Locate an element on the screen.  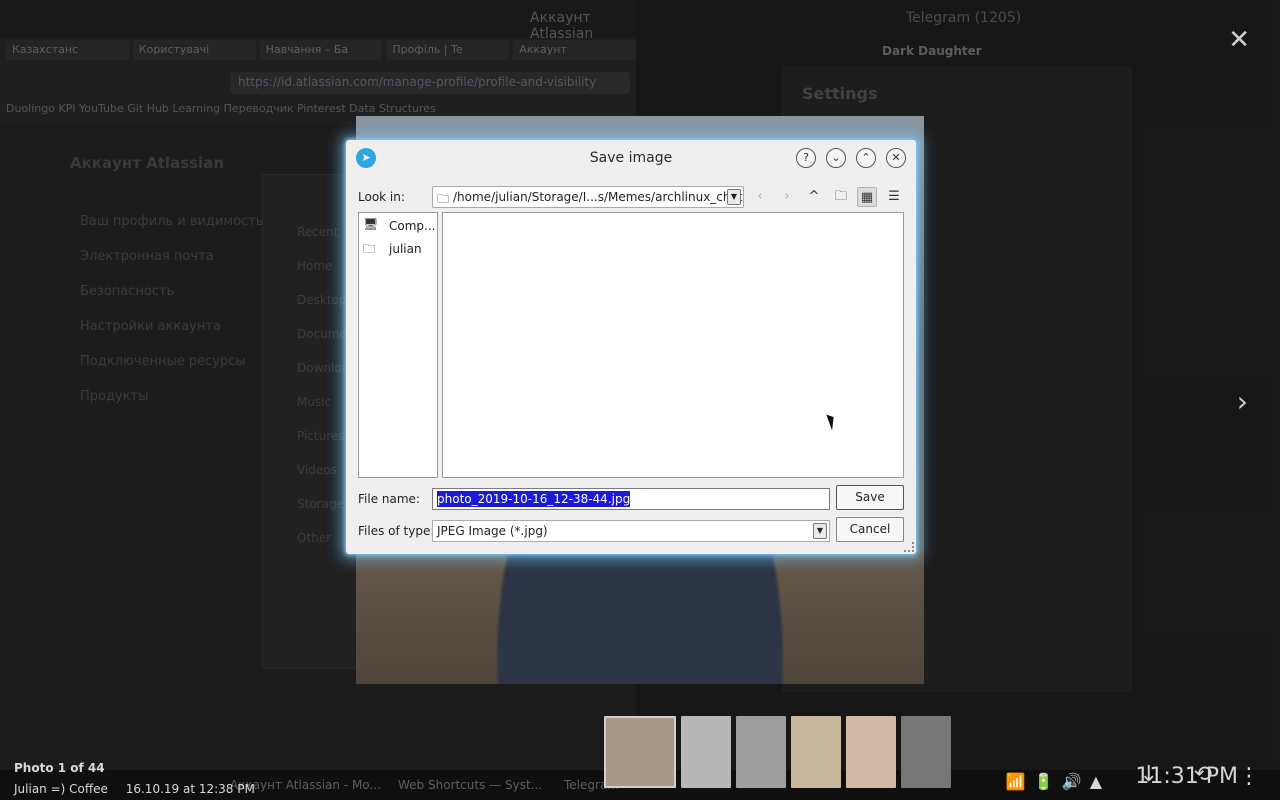
photo-date: 16.10.19 at 12:38 PM is located at coordinates (190, 789).